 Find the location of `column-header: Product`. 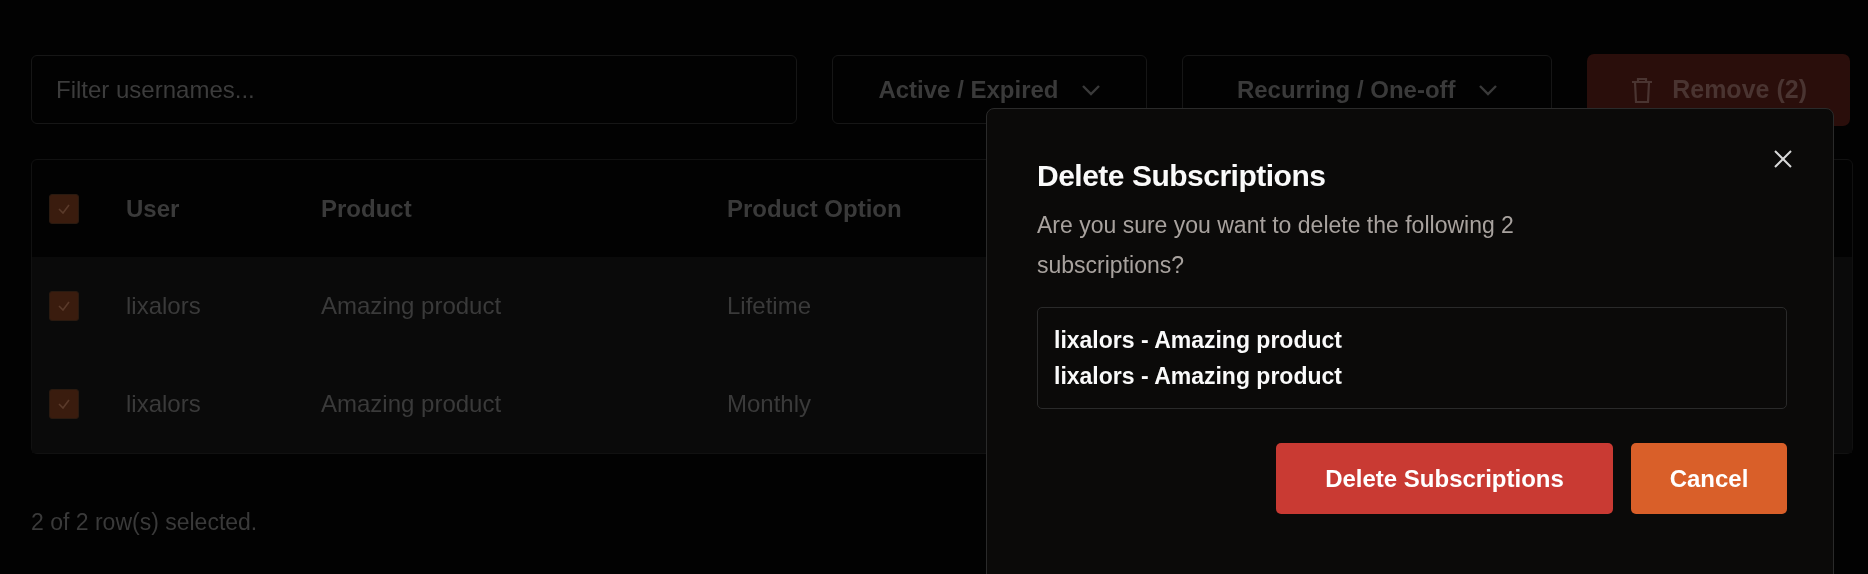

column-header: Product is located at coordinates (367, 208).